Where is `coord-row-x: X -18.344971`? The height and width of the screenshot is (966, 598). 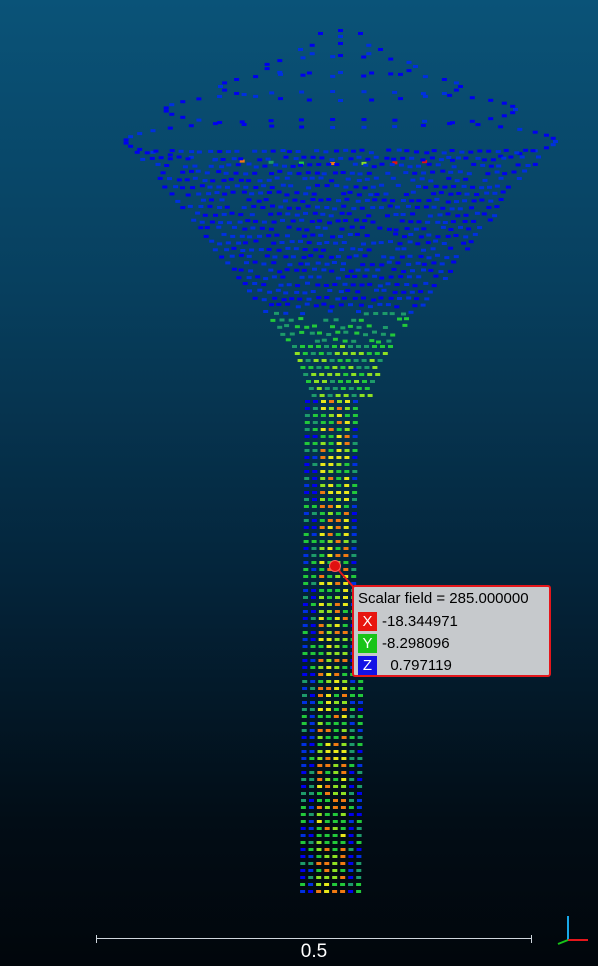
coord-row-x: X -18.344971 is located at coordinates (452, 621).